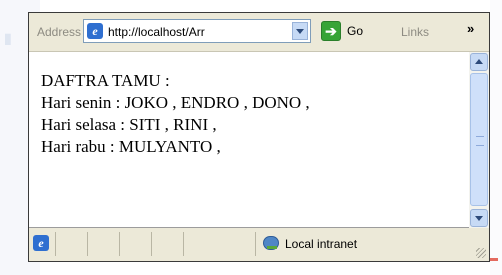 The image size is (502, 275). I want to click on scroll-up-arrow-icon, so click(479, 62).